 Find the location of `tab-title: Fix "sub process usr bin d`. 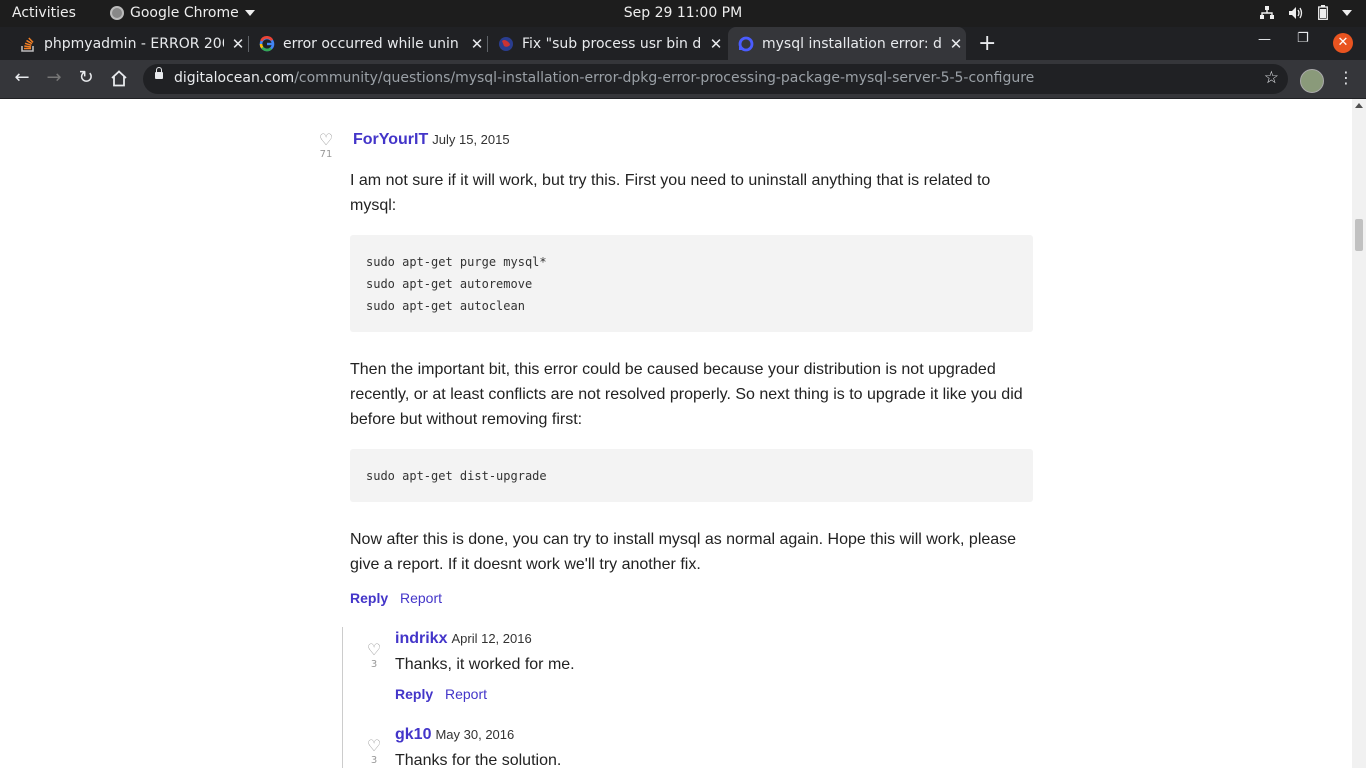

tab-title: Fix "sub process usr bin d is located at coordinates (612, 43).